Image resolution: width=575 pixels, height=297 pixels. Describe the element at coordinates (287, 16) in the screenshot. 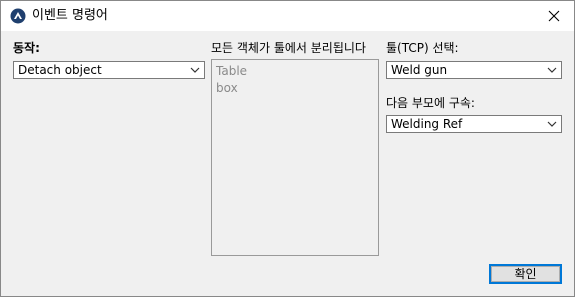

I see `title-bar: 이벤트 명령어` at that location.